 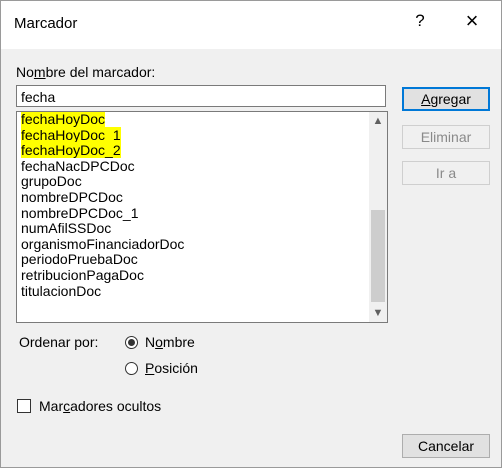 I want to click on sort-name-radio, so click(x=131, y=342).